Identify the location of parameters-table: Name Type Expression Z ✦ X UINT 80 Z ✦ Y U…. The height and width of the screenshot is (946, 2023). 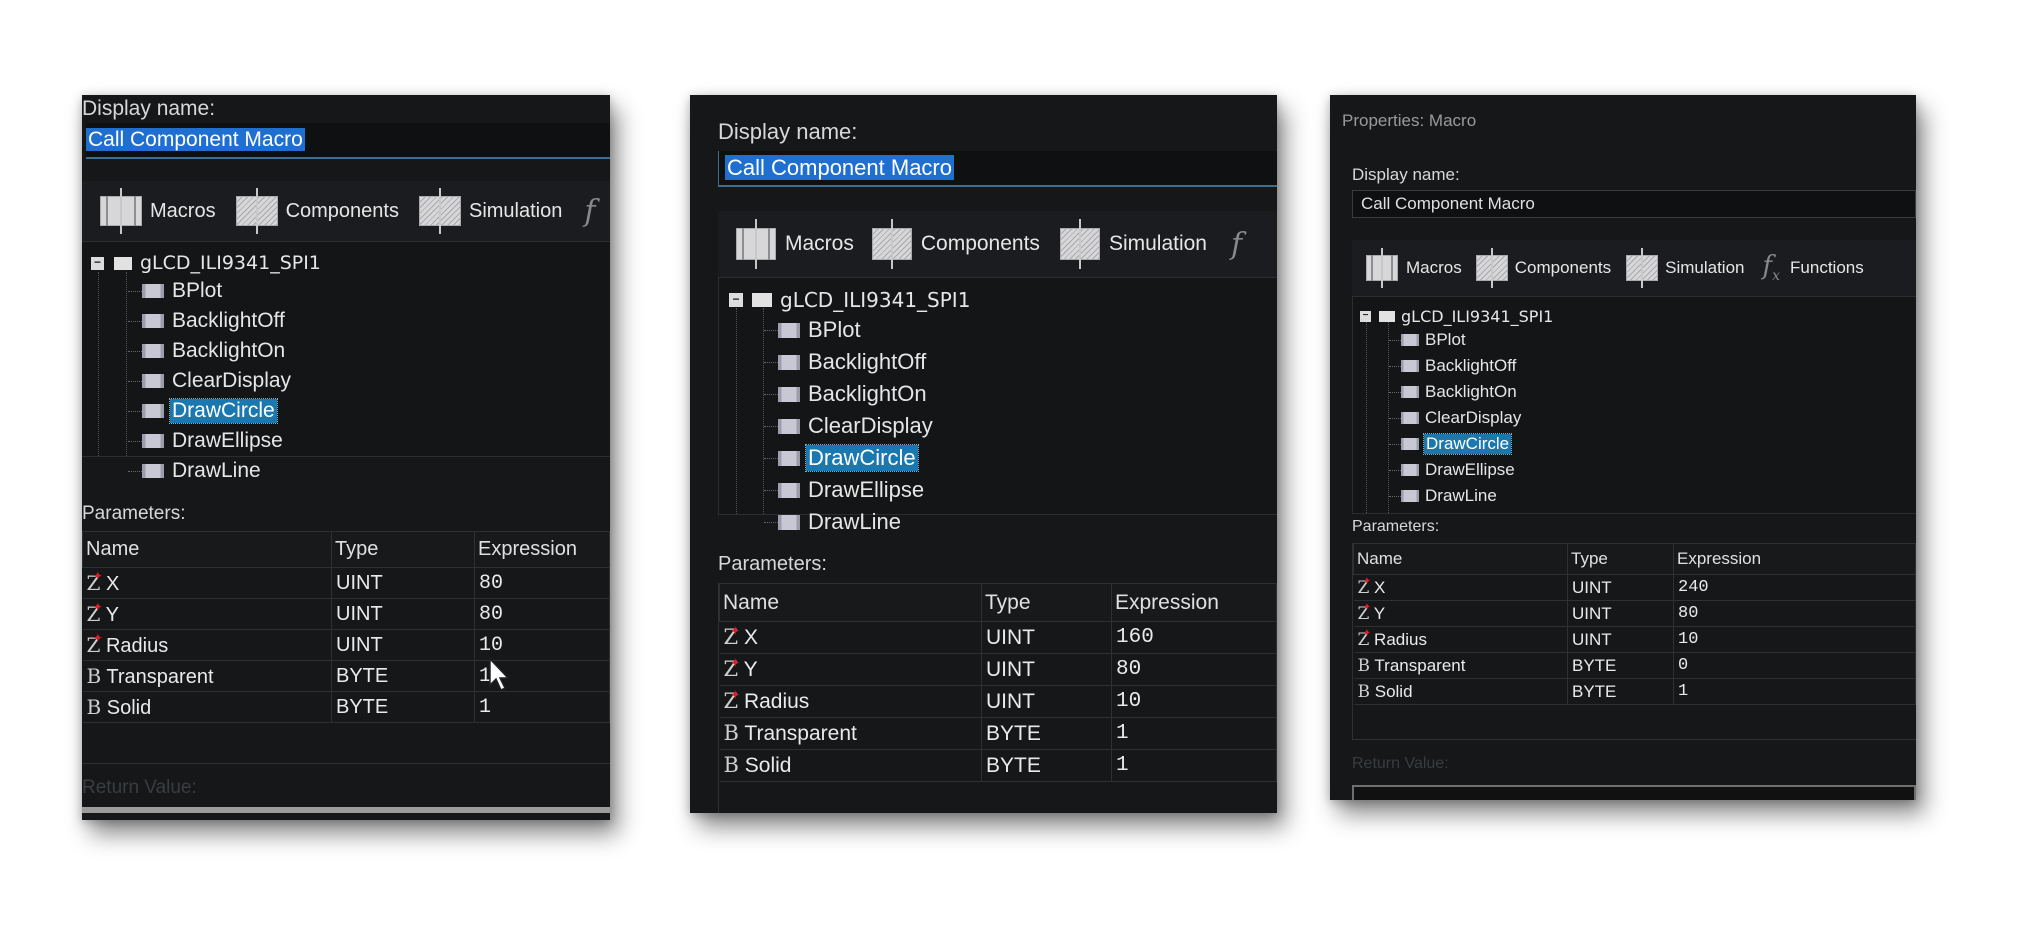
(346, 627).